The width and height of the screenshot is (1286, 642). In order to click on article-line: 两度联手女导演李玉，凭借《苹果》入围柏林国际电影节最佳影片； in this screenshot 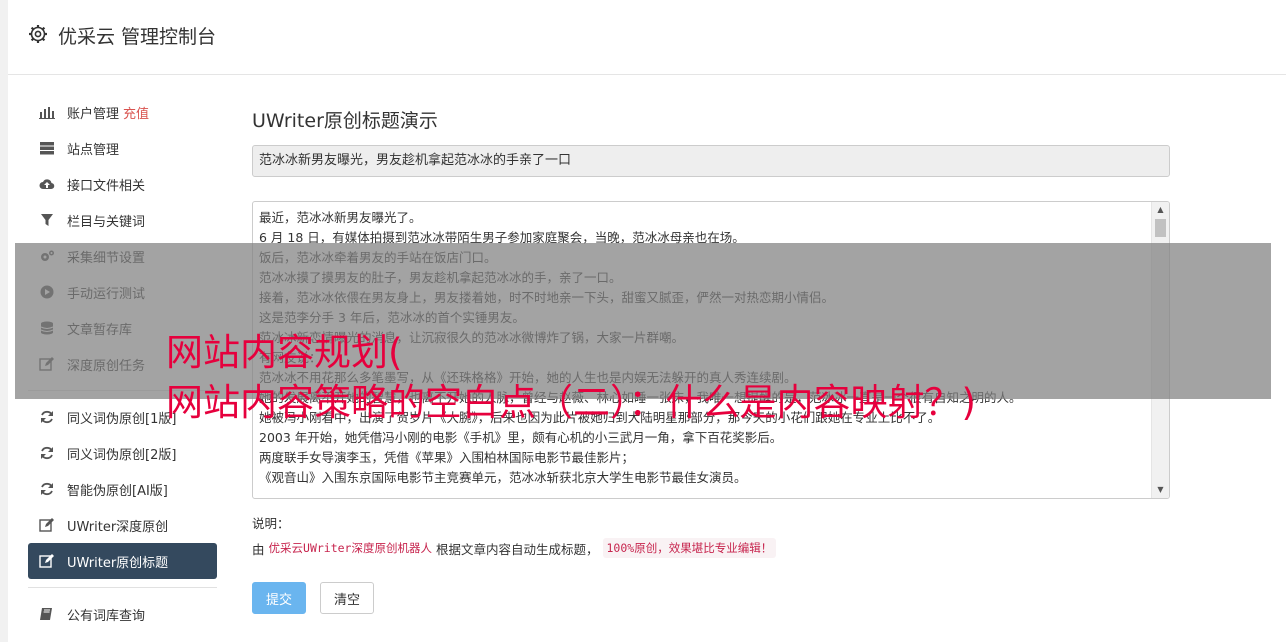, I will do `click(447, 457)`.